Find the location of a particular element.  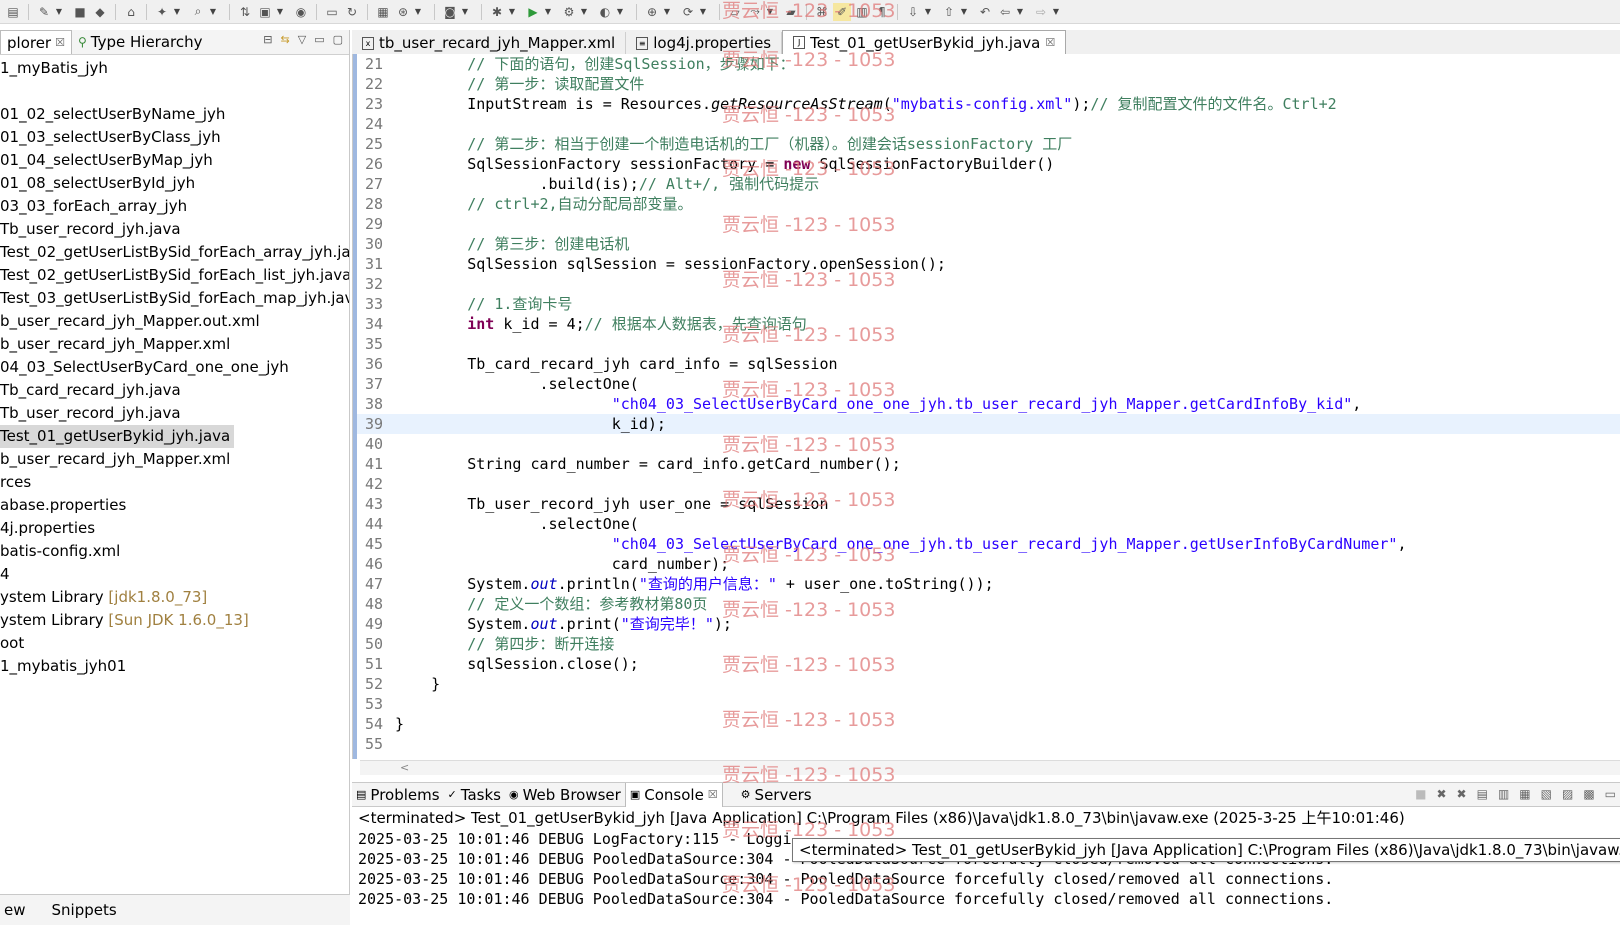

terminate-icon: ■ is located at coordinates (1420, 794).